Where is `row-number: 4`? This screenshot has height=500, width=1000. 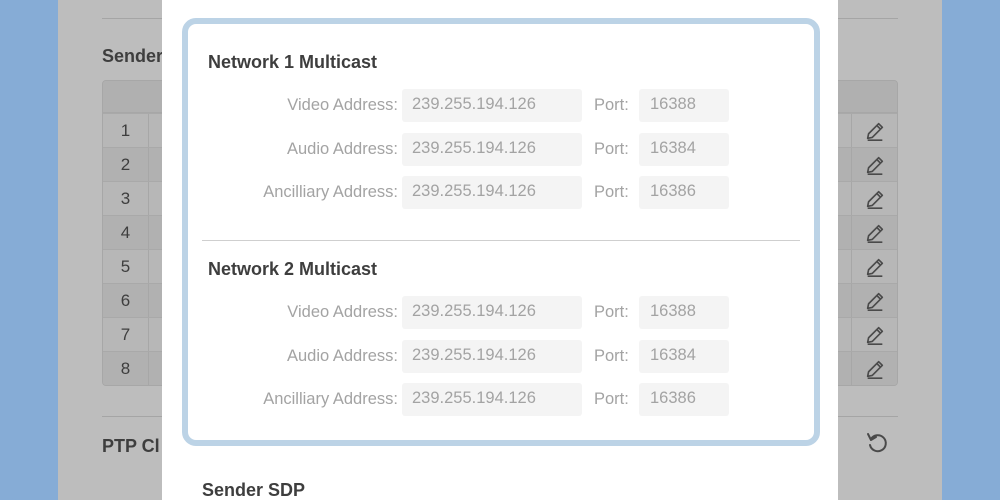
row-number: 4 is located at coordinates (126, 233).